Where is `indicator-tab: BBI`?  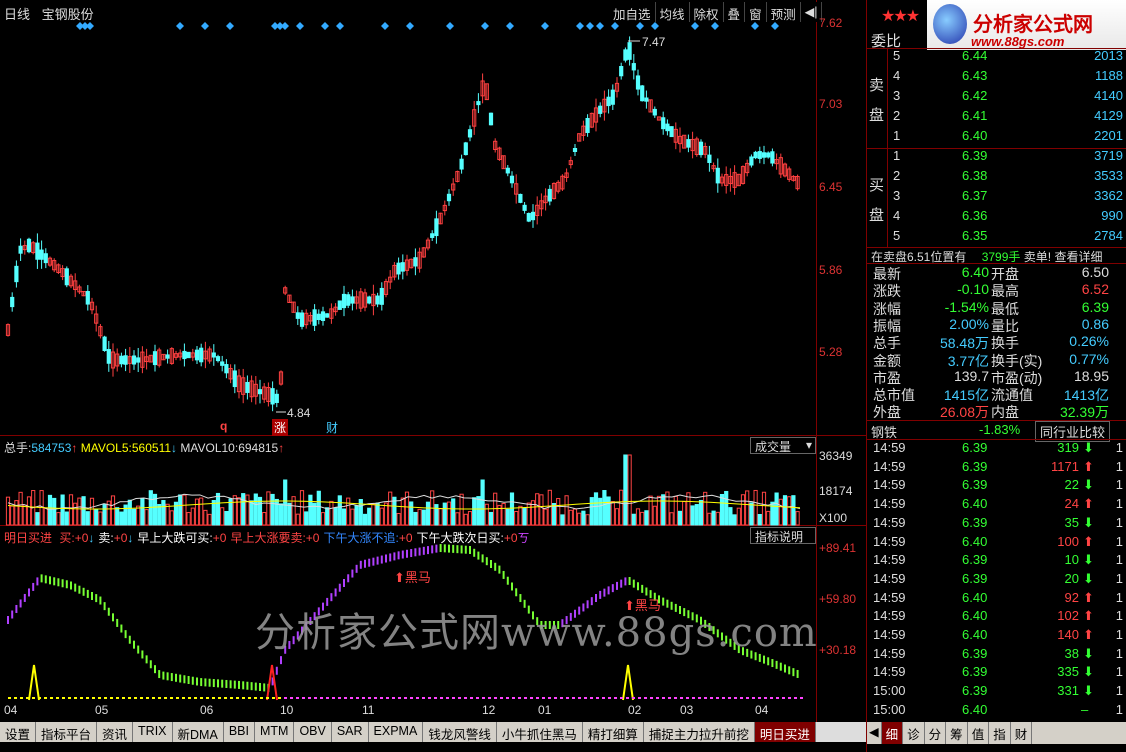
indicator-tab: BBI is located at coordinates (239, 732).